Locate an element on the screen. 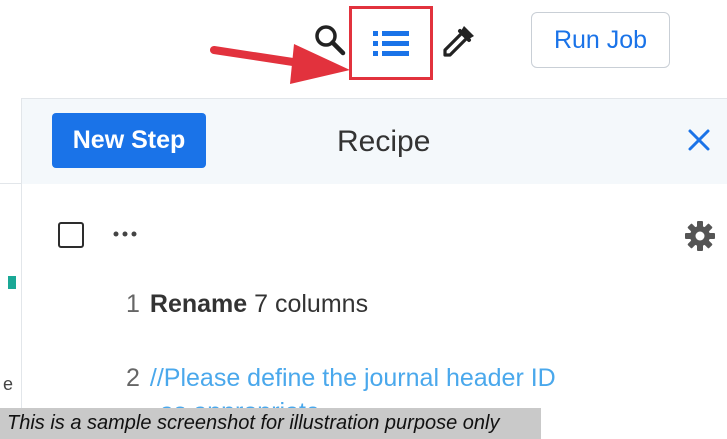 Image resolution: width=727 pixels, height=439 pixels. search-button is located at coordinates (330, 40).